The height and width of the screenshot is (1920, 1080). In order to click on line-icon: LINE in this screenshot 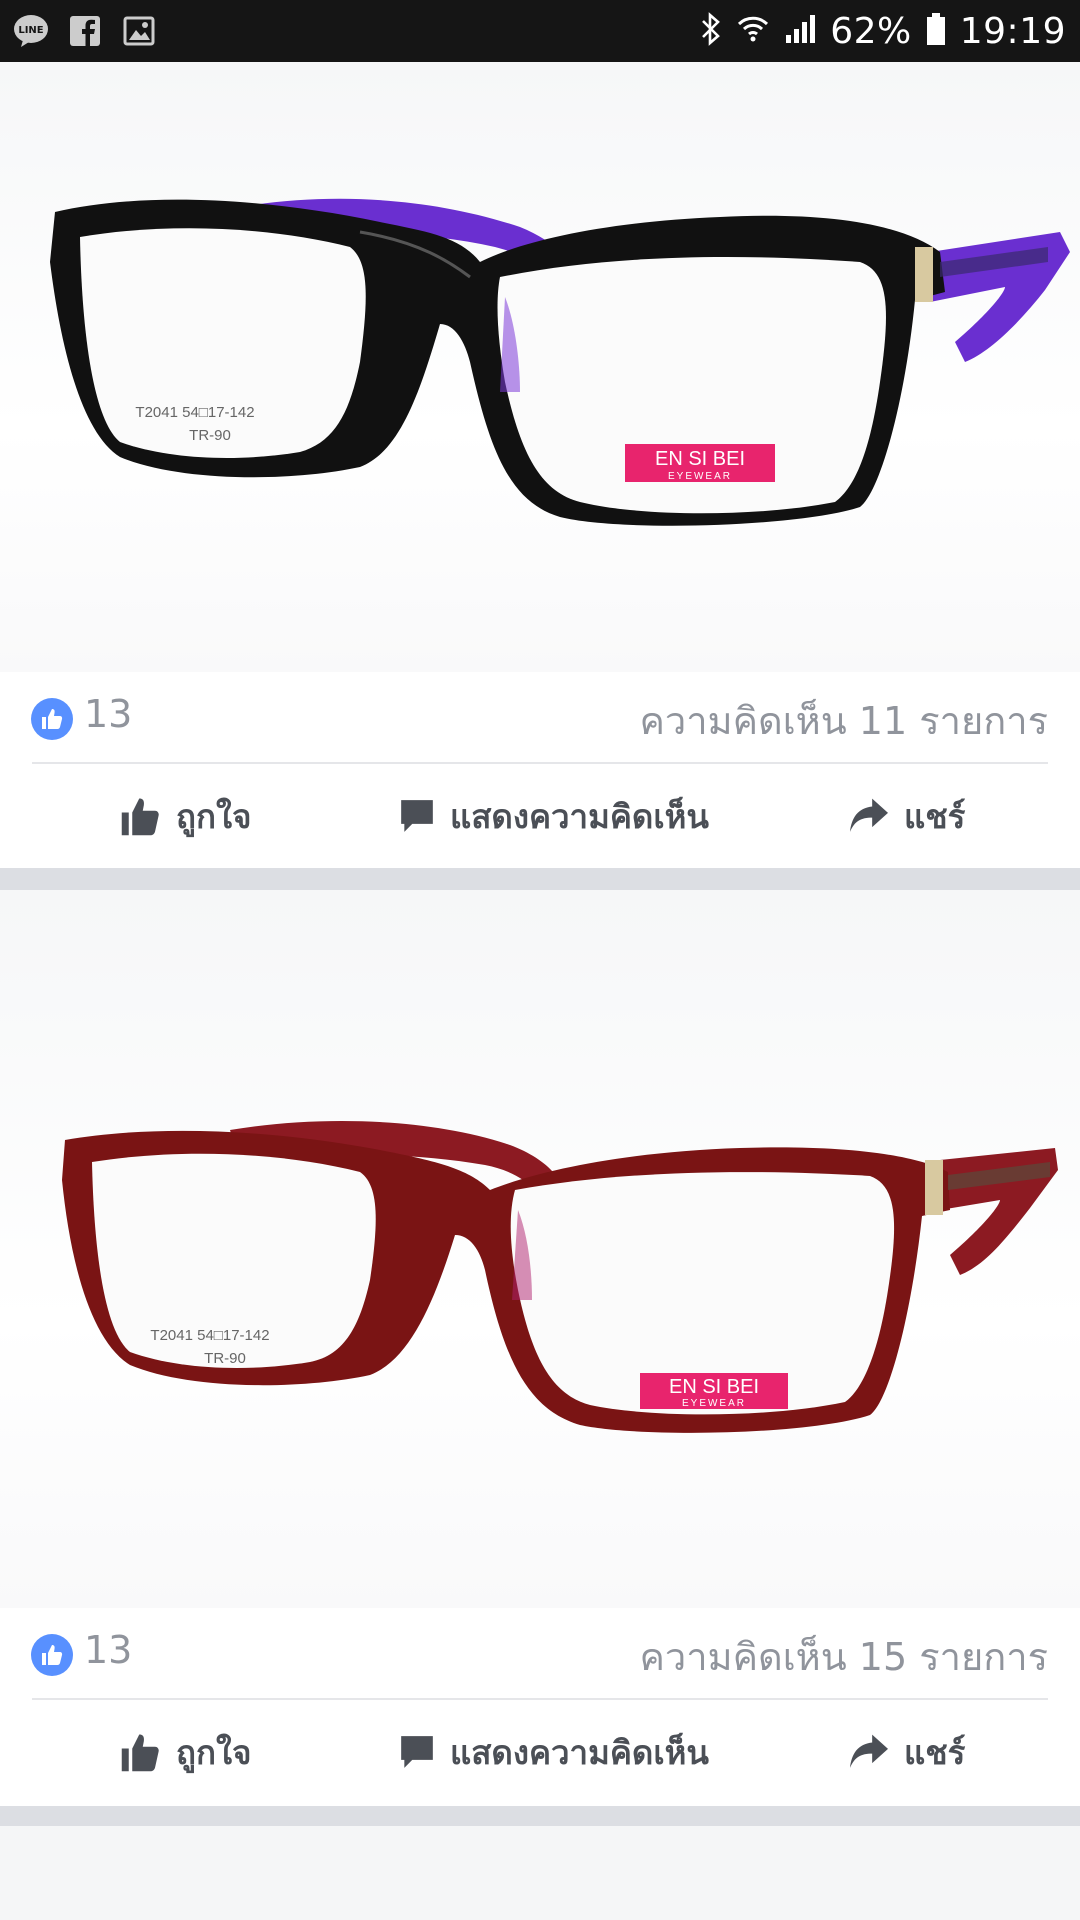, I will do `click(31, 31)`.